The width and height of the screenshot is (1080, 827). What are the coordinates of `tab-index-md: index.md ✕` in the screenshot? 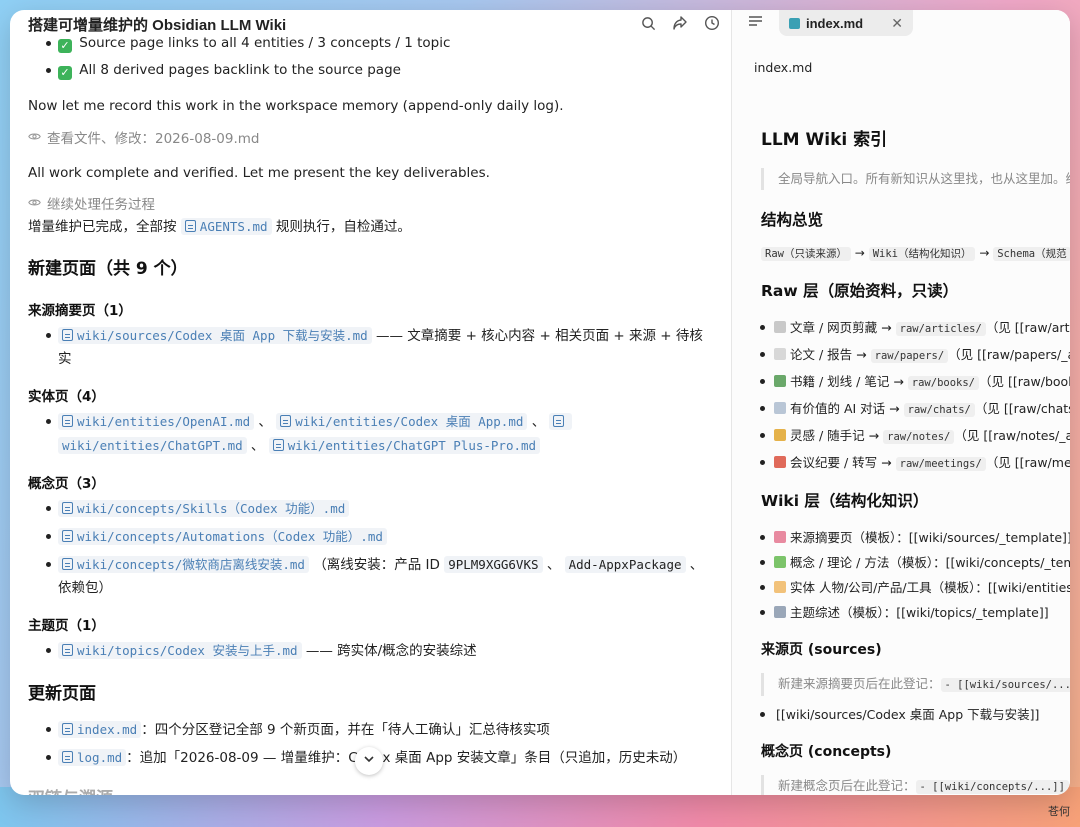 It's located at (846, 23).